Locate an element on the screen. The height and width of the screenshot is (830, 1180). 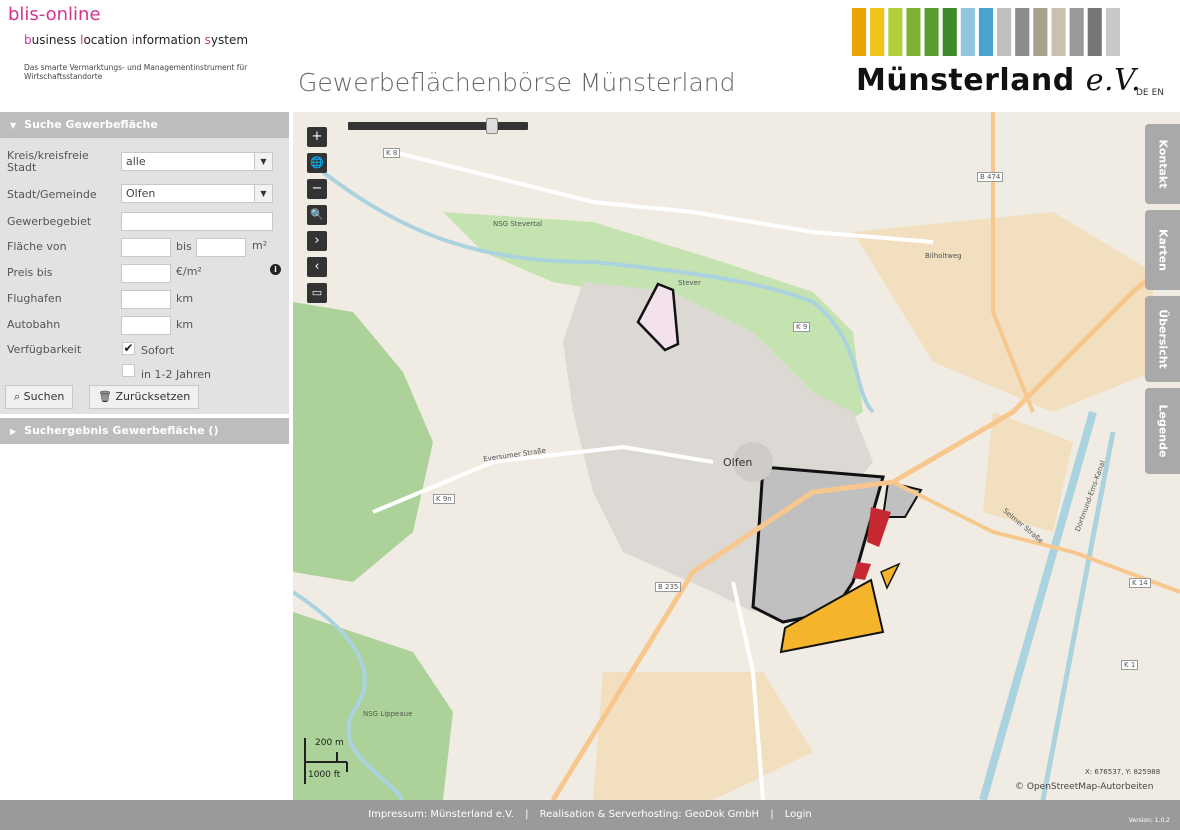
autobahn-label: Autobahn is located at coordinates (34, 324).